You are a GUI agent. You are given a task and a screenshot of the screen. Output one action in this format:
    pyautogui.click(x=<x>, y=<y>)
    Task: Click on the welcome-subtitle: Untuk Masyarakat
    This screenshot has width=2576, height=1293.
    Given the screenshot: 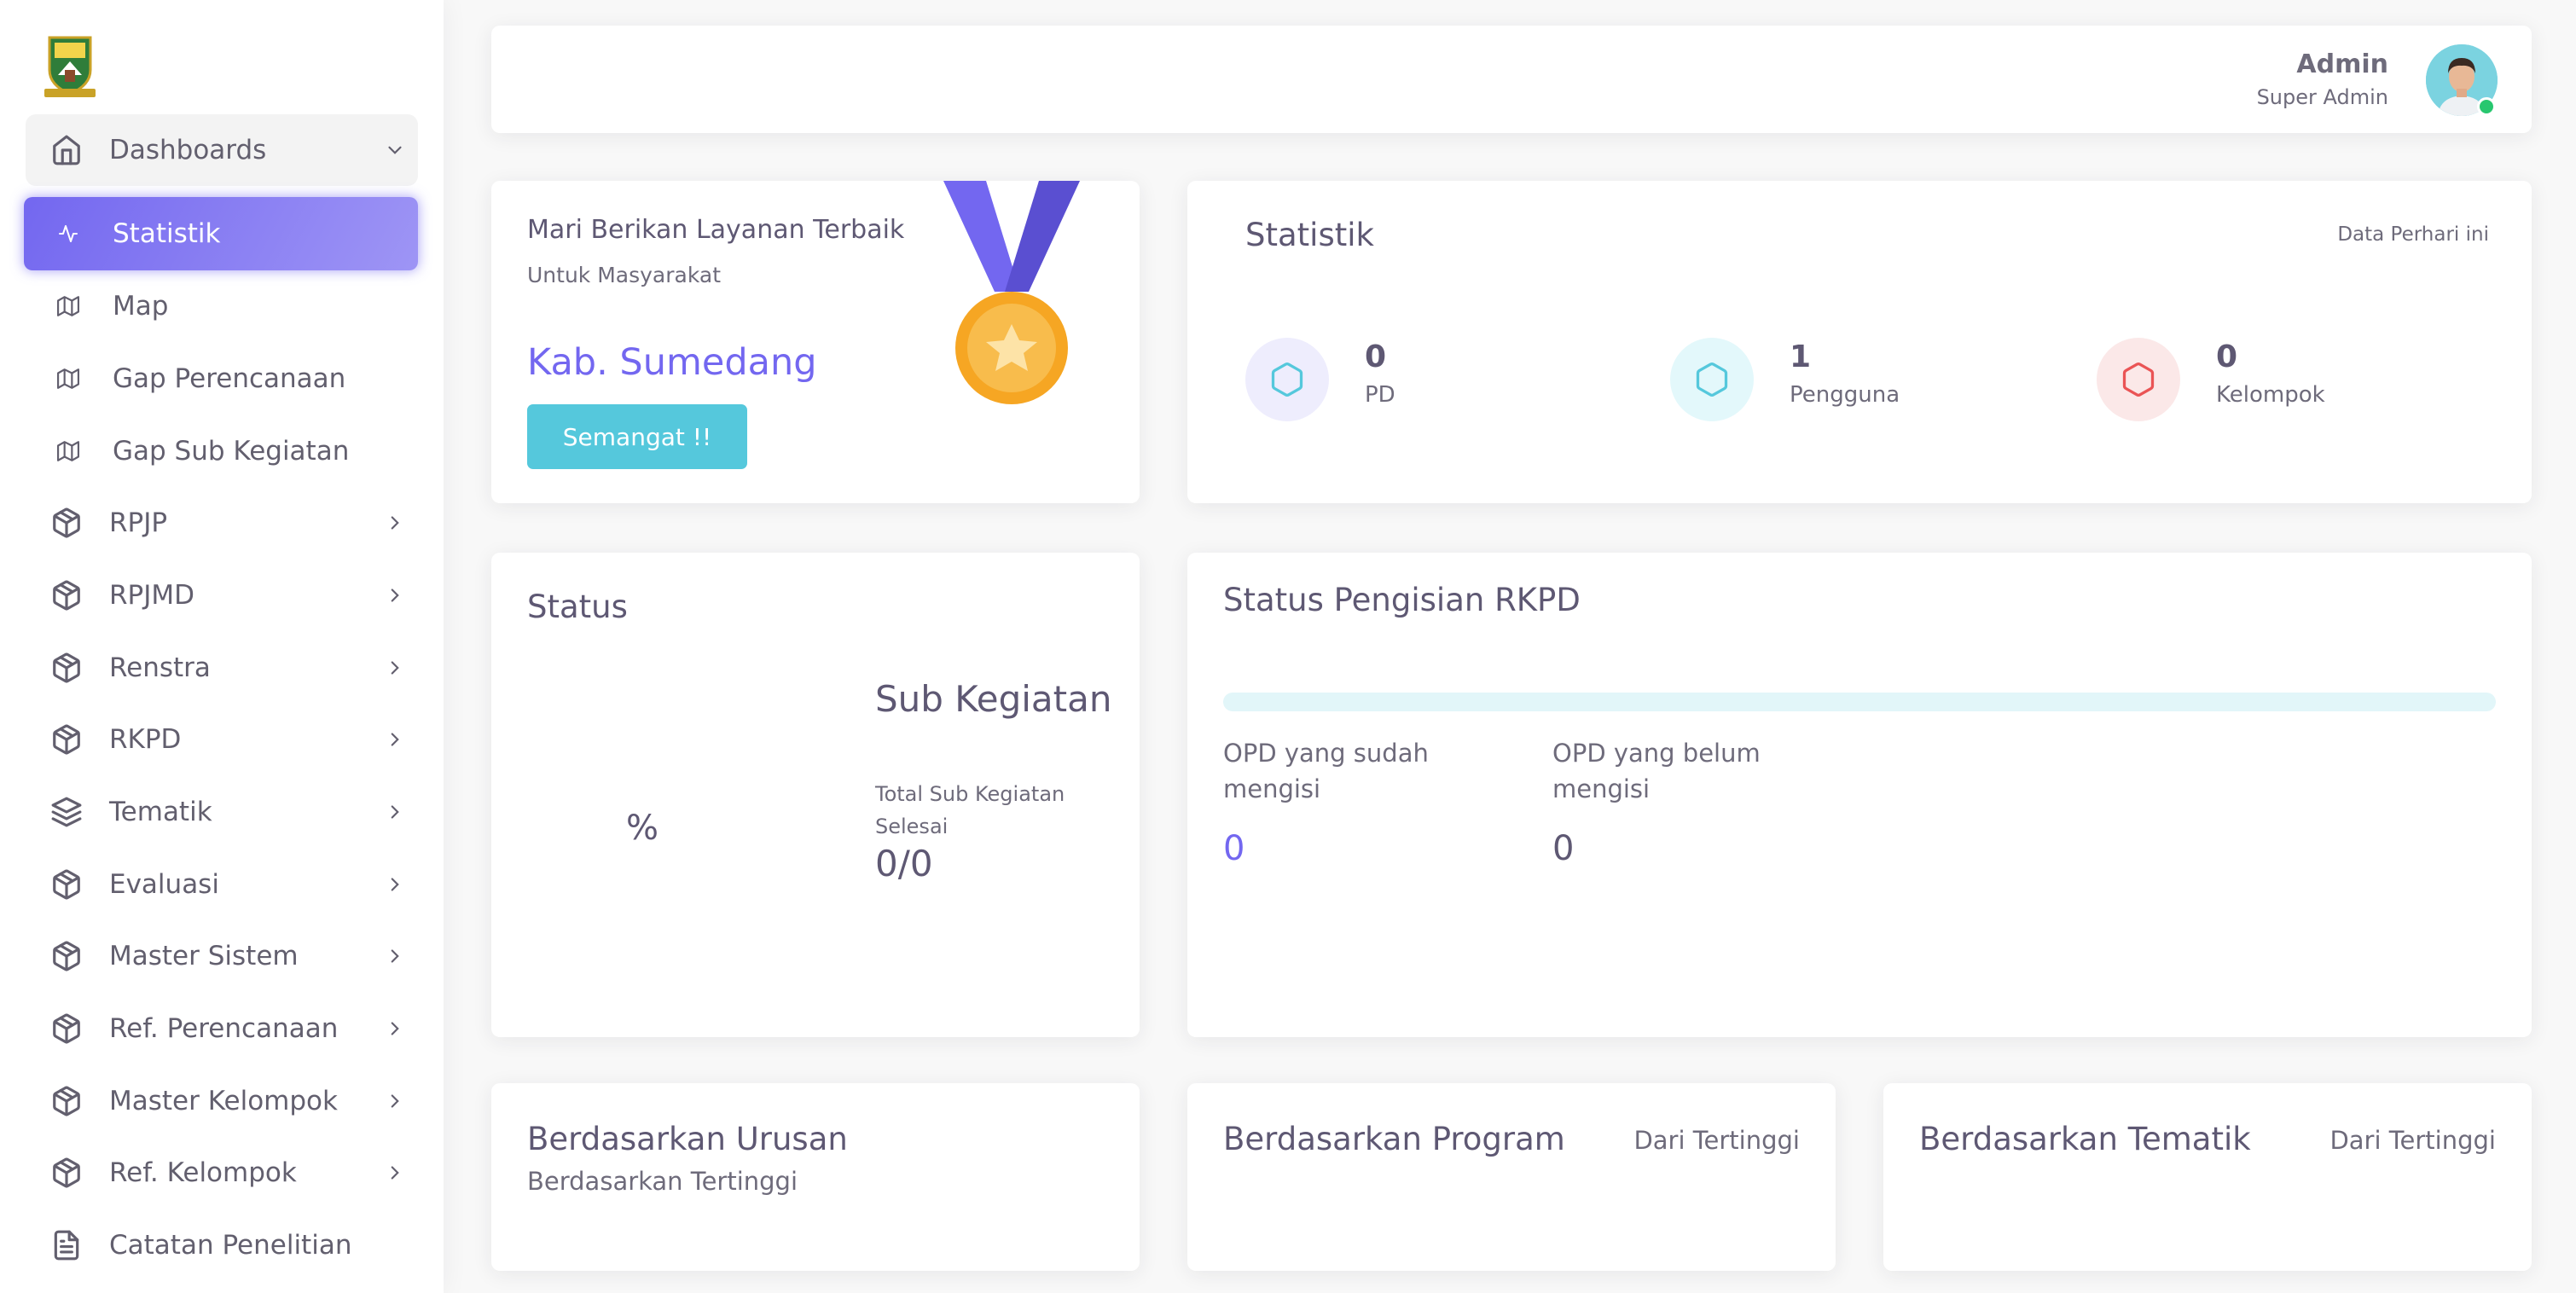 What is the action you would take?
    pyautogui.click(x=624, y=275)
    